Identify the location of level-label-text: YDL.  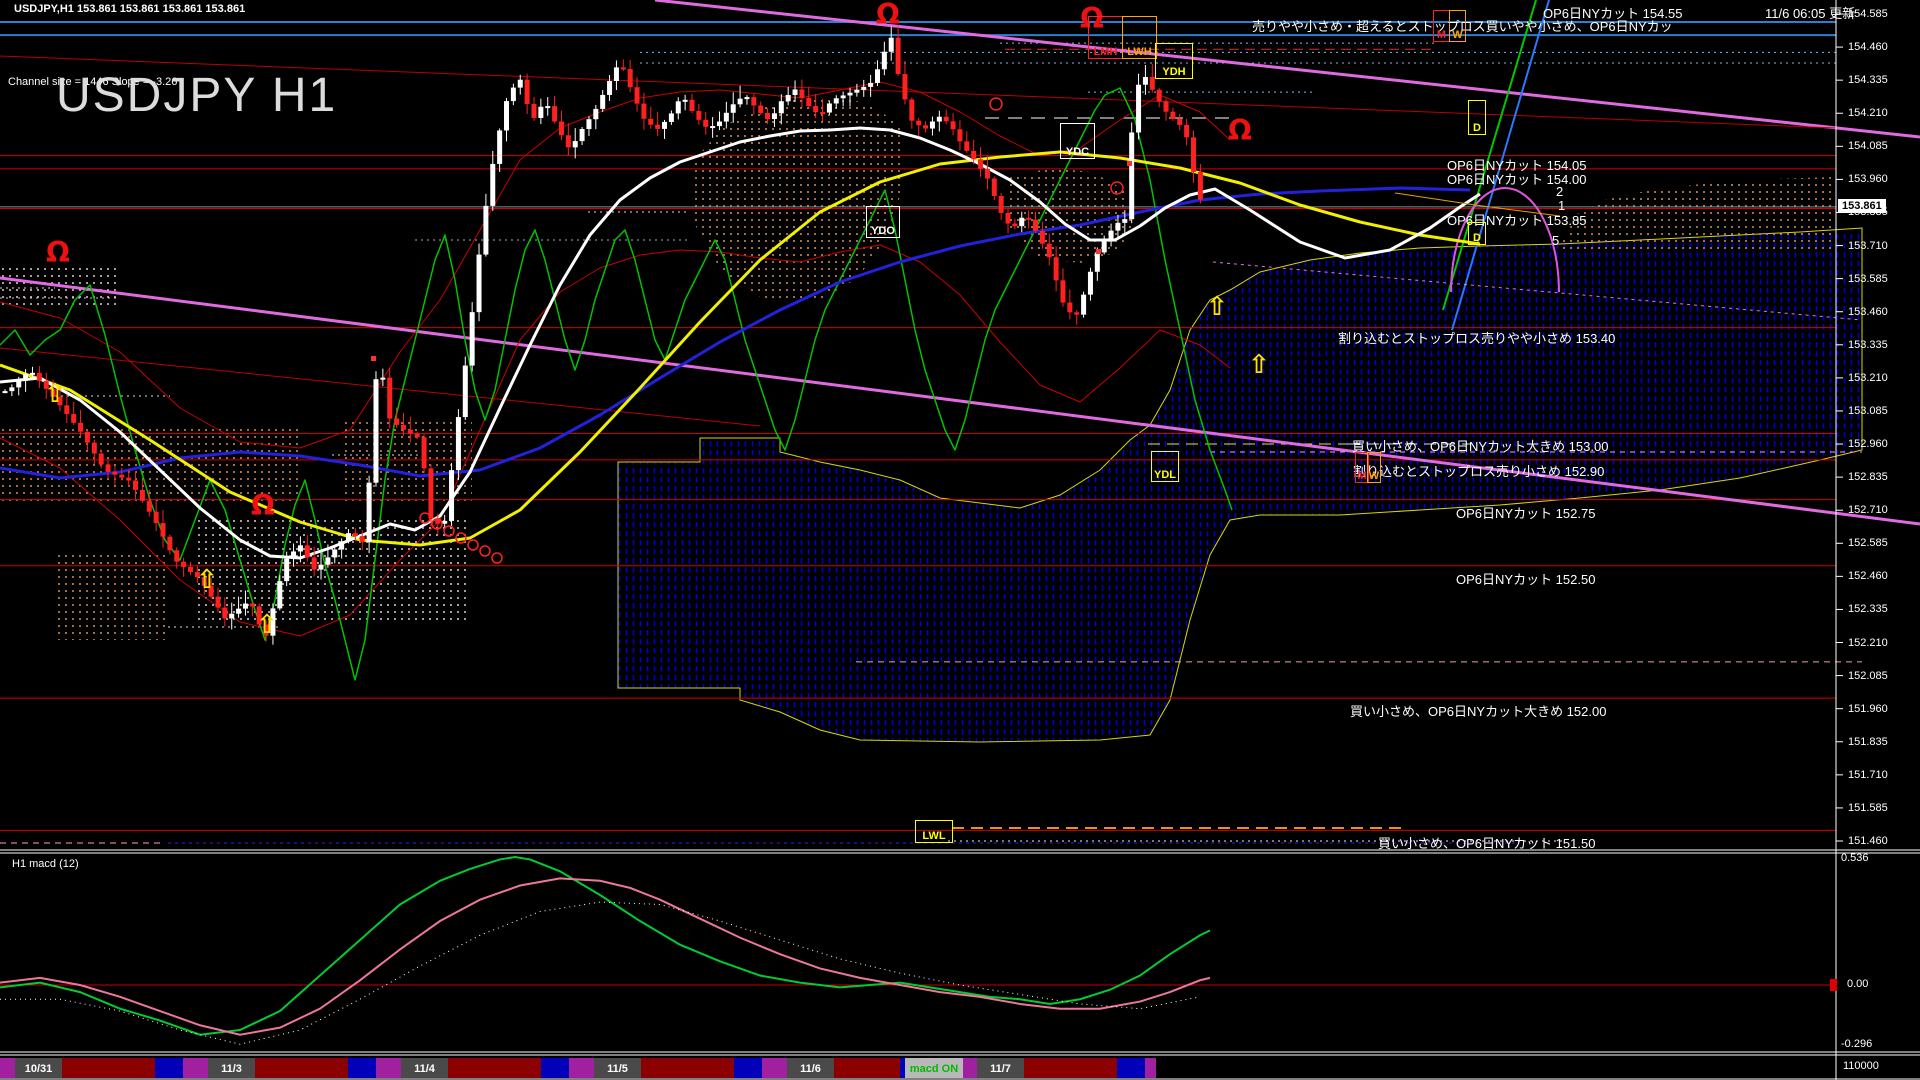
(1165, 475).